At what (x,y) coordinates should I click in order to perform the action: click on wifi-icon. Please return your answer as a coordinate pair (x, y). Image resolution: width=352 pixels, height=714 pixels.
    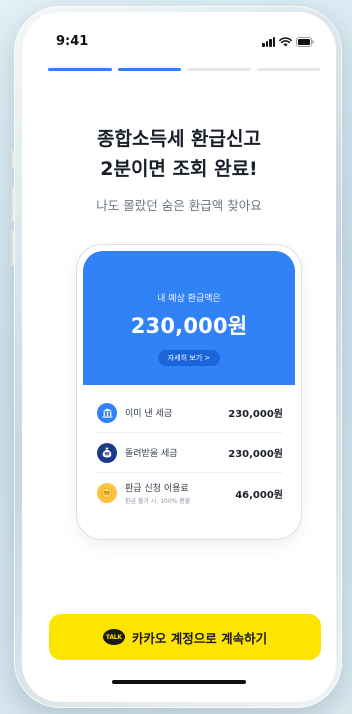
    Looking at the image, I should click on (285, 42).